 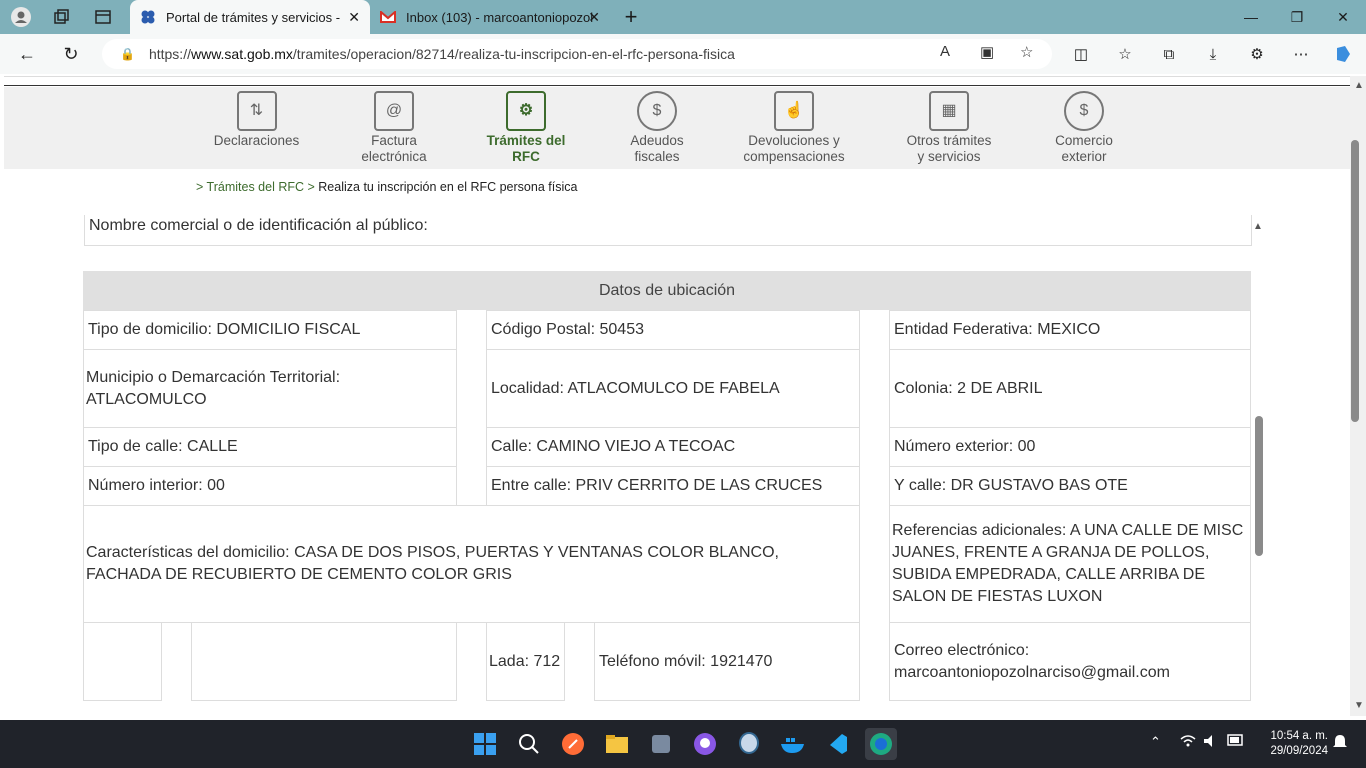 I want to click on nav-label: compensaciones, so click(x=794, y=156).